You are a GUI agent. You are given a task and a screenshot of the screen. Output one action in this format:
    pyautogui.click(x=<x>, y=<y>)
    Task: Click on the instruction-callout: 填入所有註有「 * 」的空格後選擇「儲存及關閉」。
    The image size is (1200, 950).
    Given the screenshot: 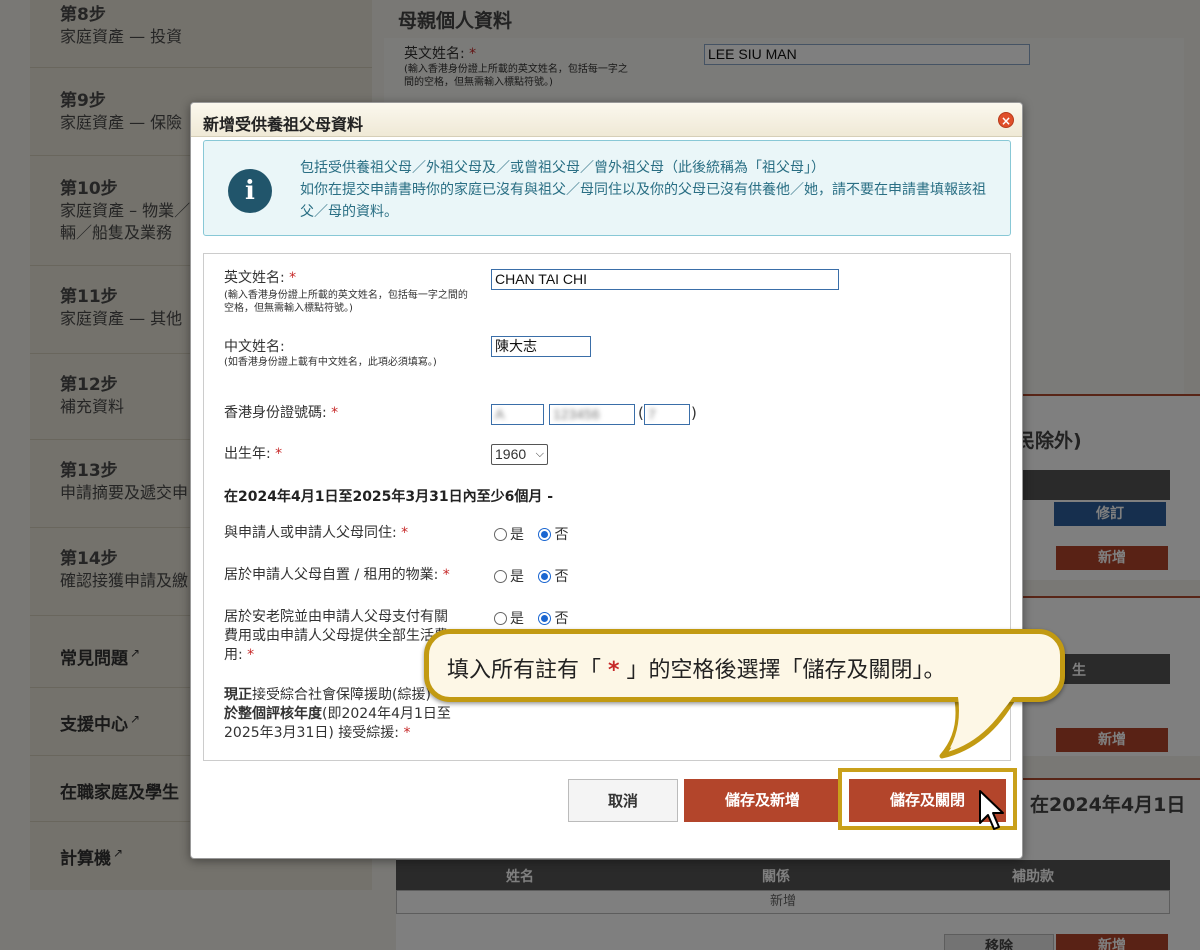 What is the action you would take?
    pyautogui.click(x=744, y=665)
    